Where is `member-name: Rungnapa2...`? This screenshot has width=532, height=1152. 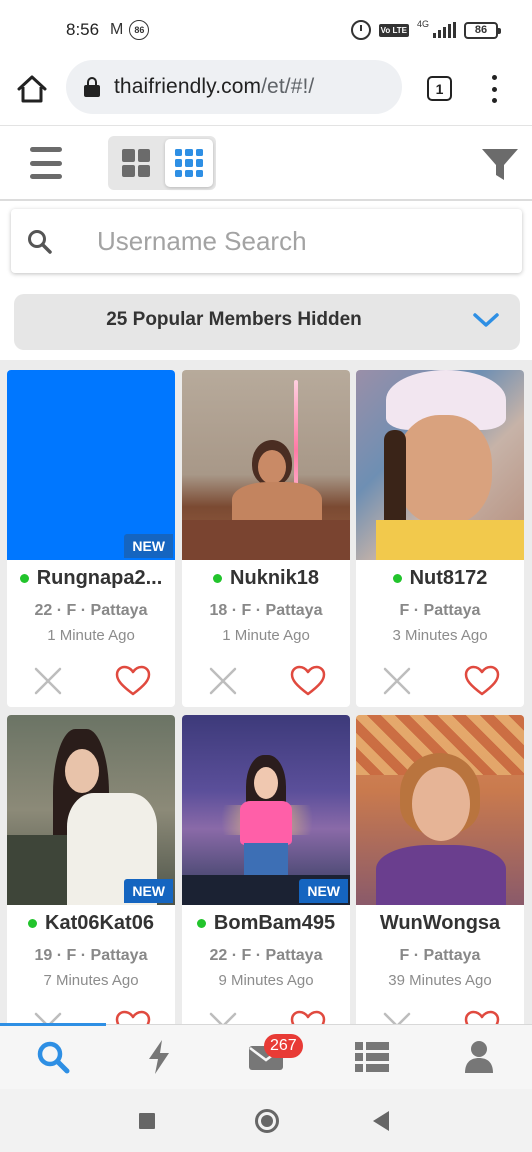
member-name: Rungnapa2... is located at coordinates (100, 578).